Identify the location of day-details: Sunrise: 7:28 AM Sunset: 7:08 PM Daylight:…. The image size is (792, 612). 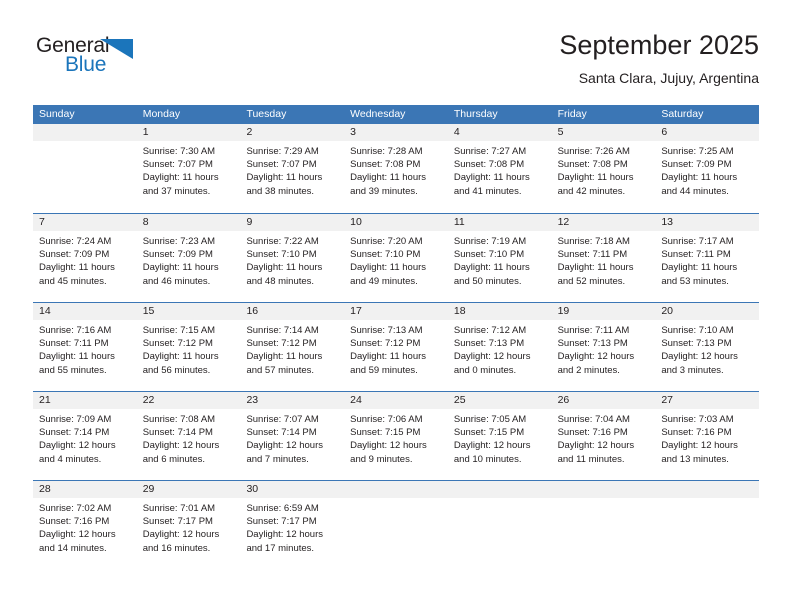
(396, 177).